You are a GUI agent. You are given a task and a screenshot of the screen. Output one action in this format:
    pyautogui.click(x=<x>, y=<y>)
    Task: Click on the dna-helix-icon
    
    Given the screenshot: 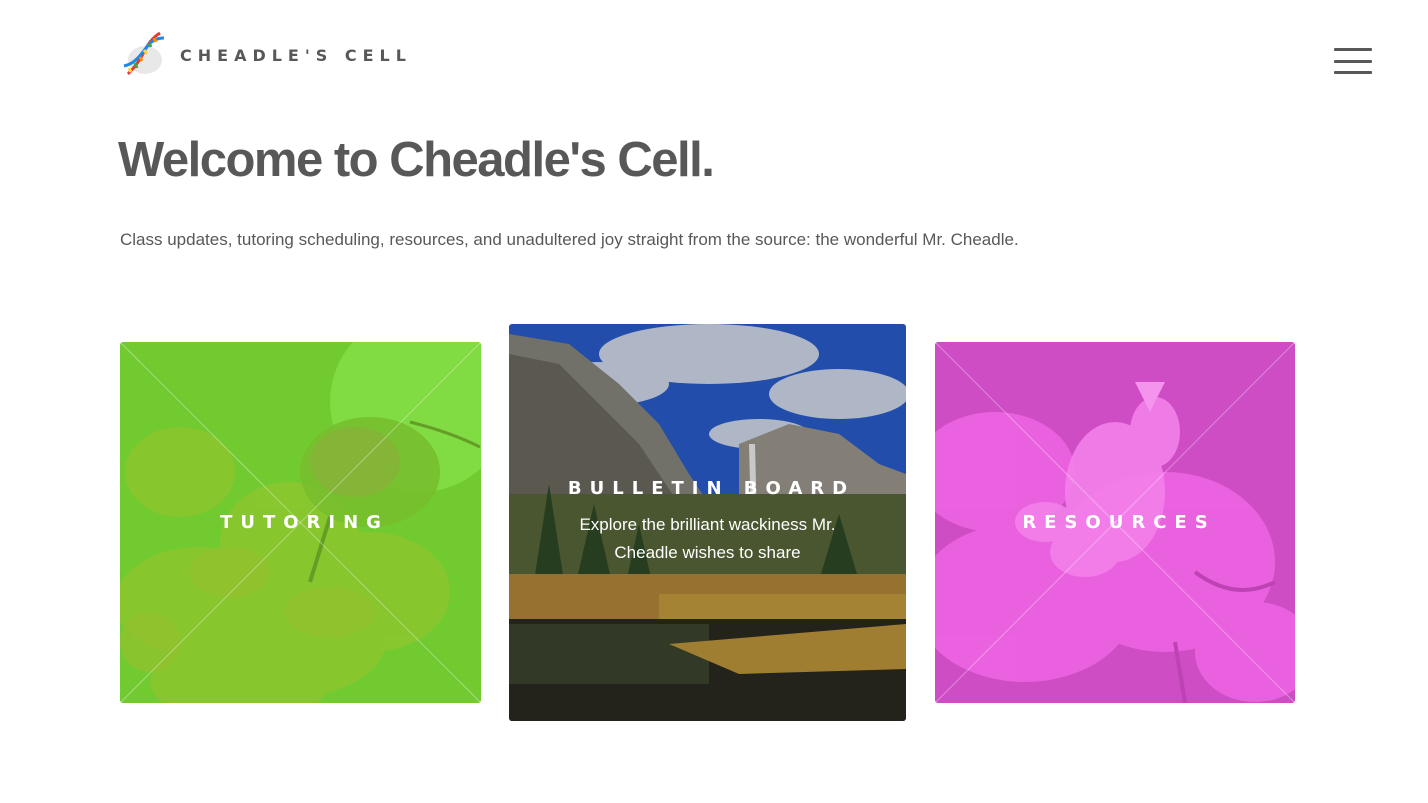 What is the action you would take?
    pyautogui.click(x=144, y=53)
    